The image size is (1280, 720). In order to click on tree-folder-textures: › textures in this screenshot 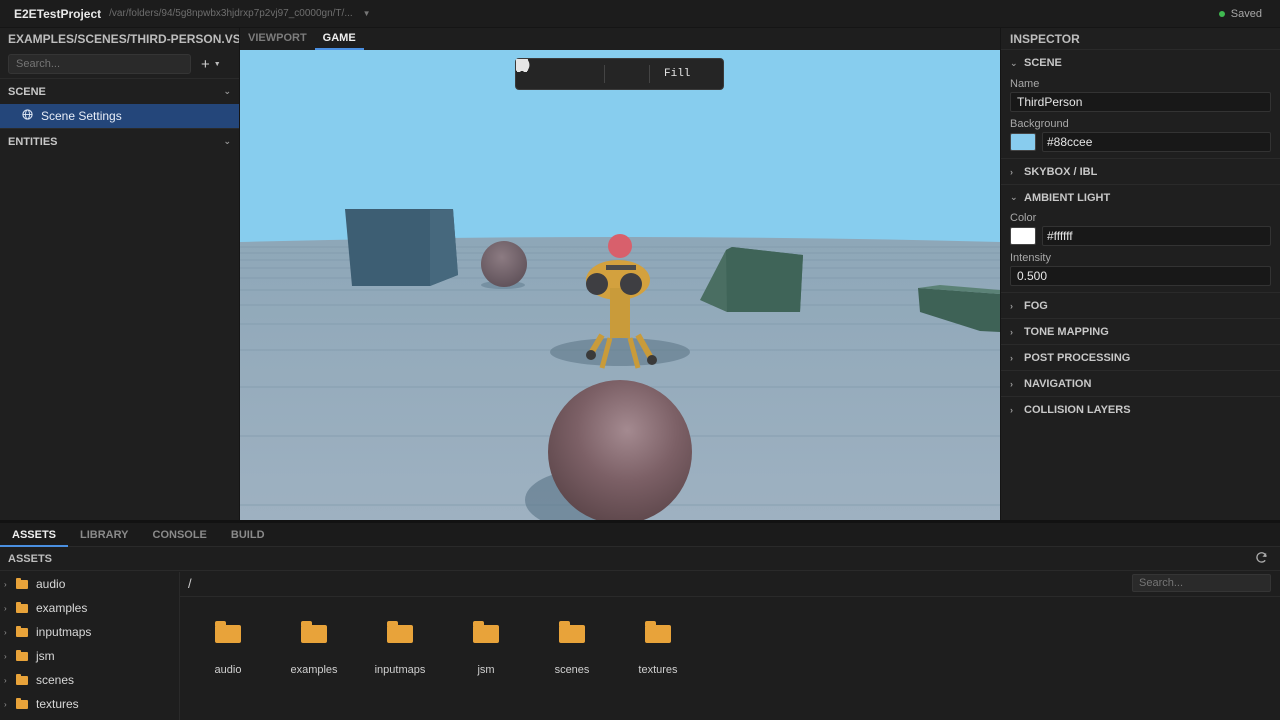, I will do `click(89, 704)`.